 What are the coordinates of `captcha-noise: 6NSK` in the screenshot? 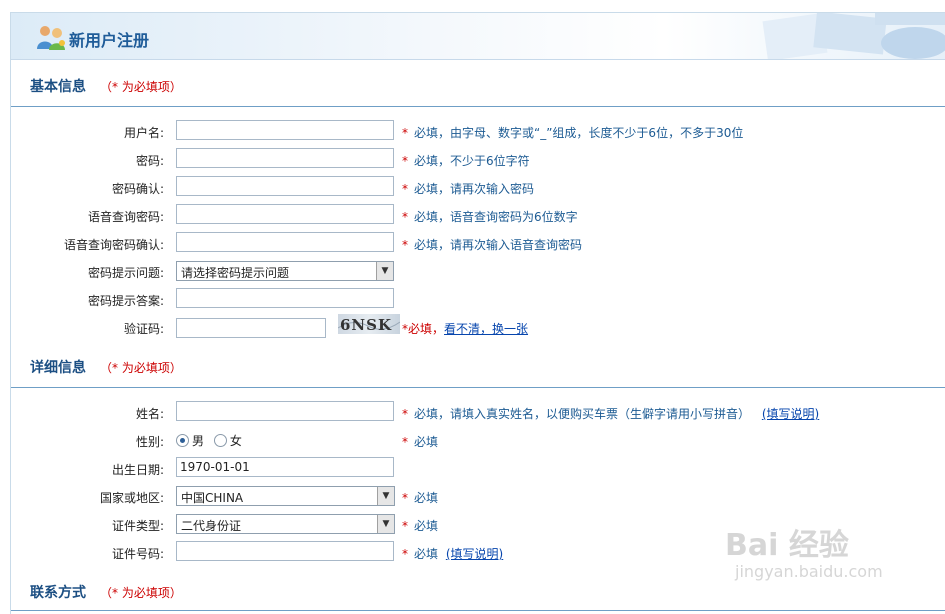 It's located at (369, 325).